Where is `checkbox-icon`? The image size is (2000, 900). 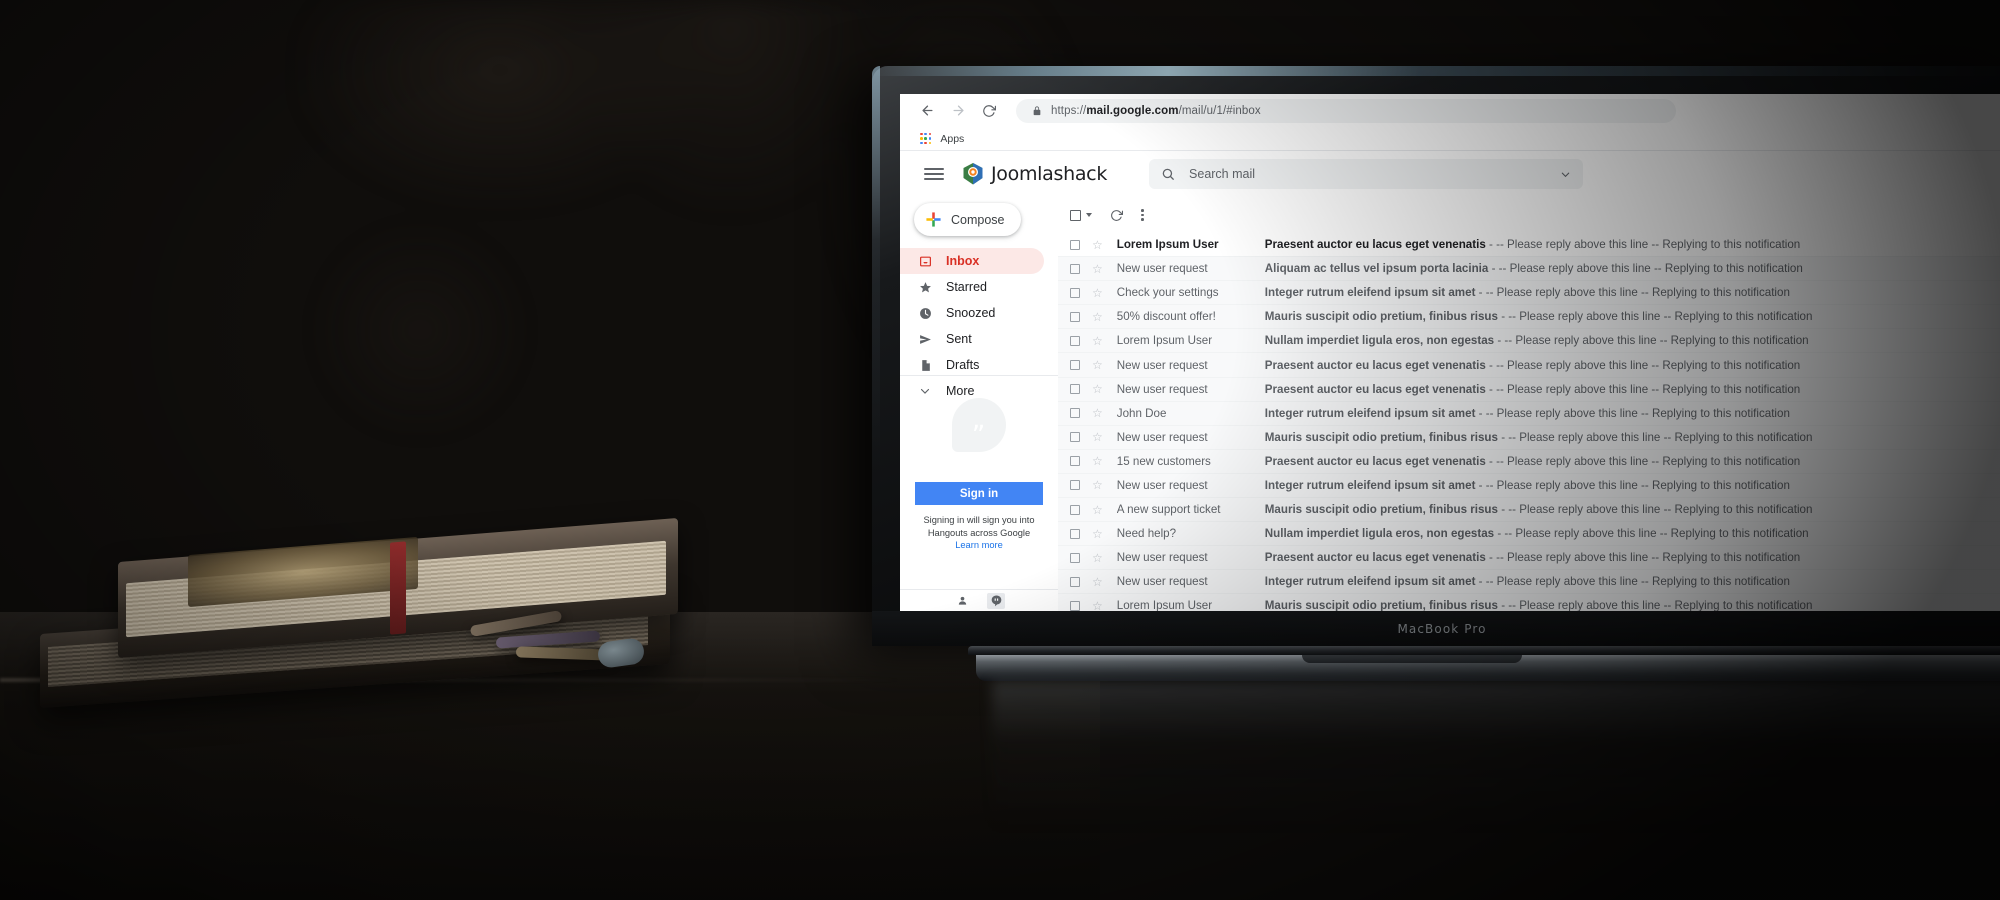
checkbox-icon is located at coordinates (1075, 215).